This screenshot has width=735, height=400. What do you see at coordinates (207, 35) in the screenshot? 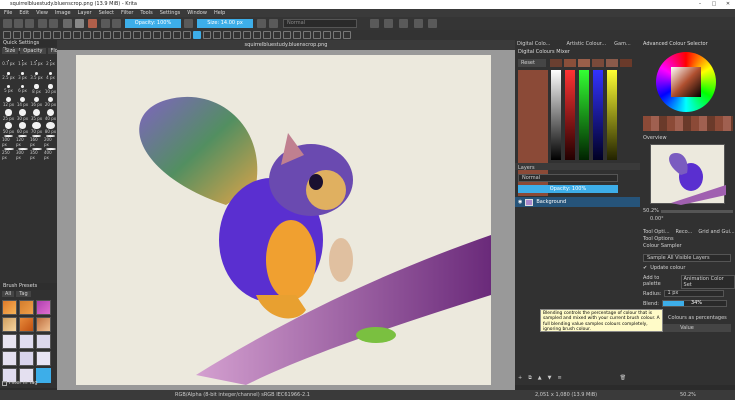
I see `colorize-mask-tool-icon` at bounding box center [207, 35].